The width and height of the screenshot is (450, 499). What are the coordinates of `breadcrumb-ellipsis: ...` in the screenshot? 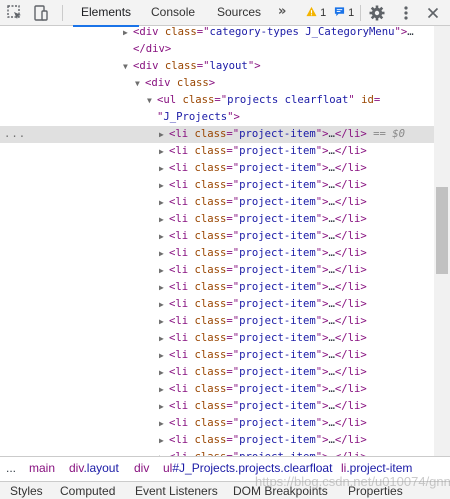 It's located at (11, 468).